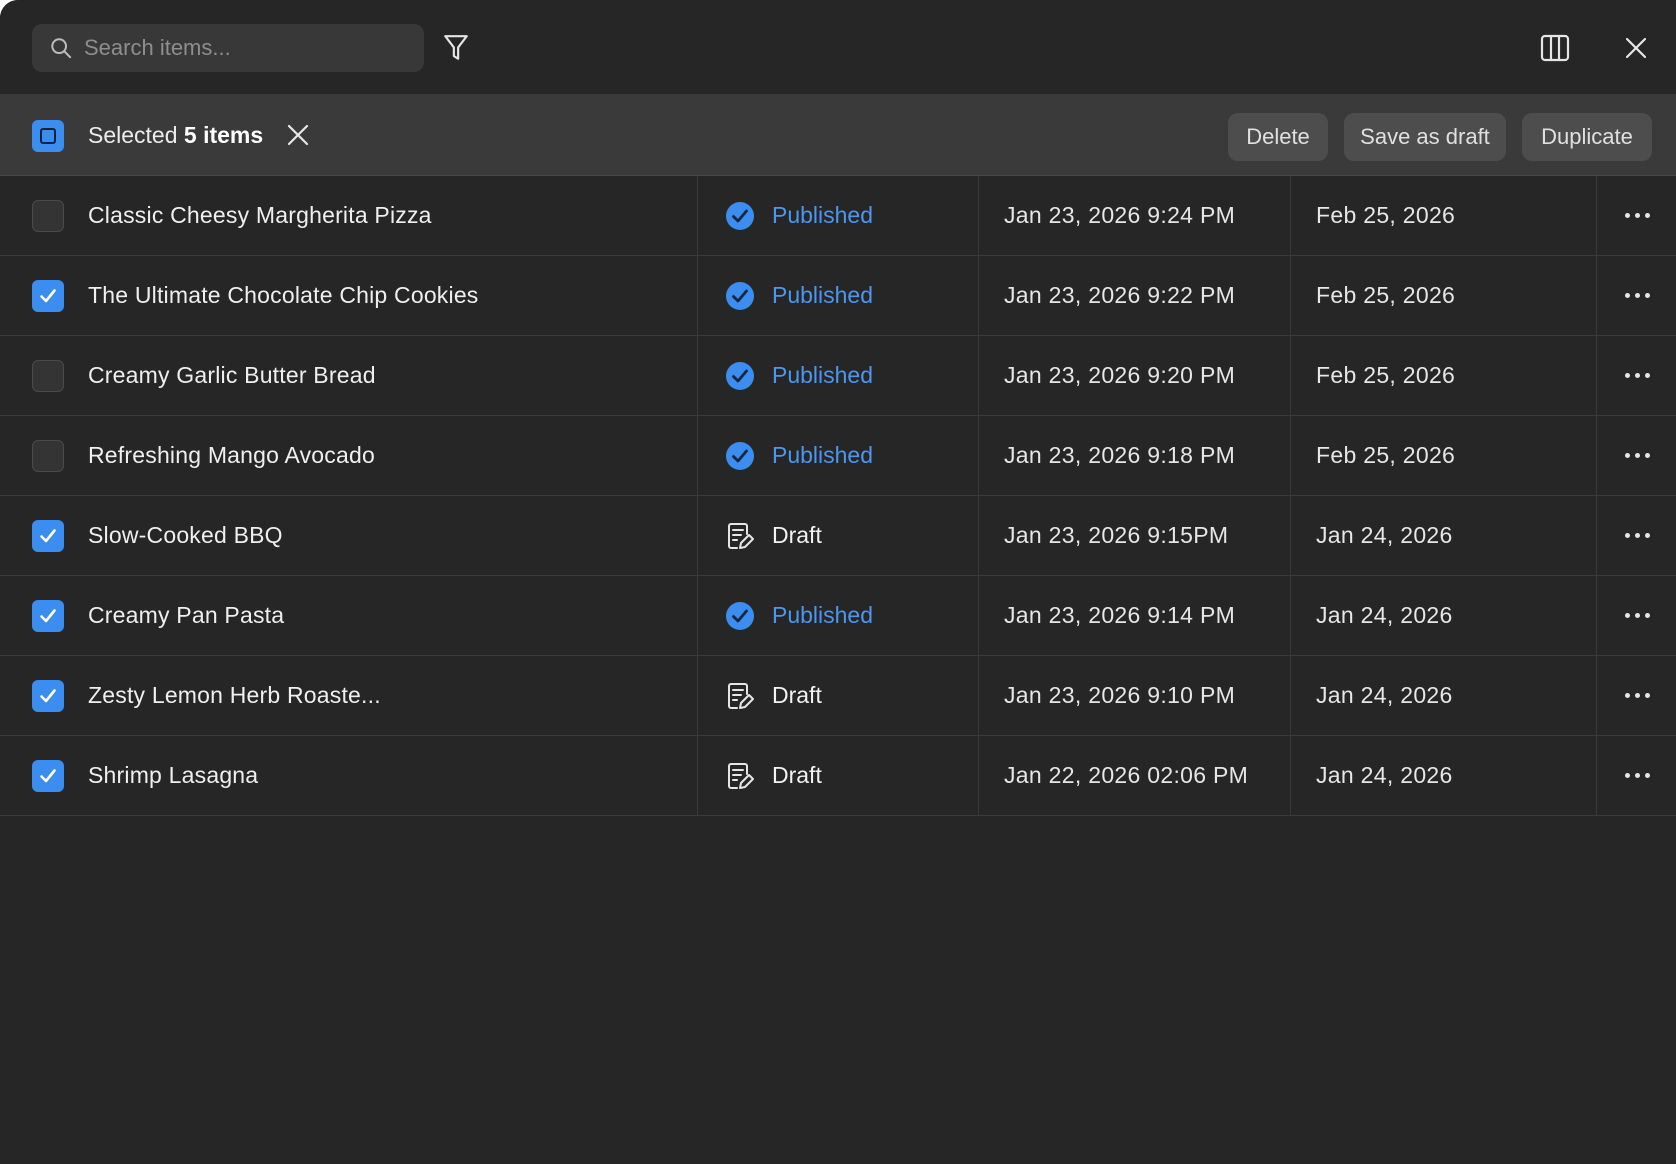 The height and width of the screenshot is (1164, 1676). What do you see at coordinates (838, 47) in the screenshot?
I see `toolbar` at bounding box center [838, 47].